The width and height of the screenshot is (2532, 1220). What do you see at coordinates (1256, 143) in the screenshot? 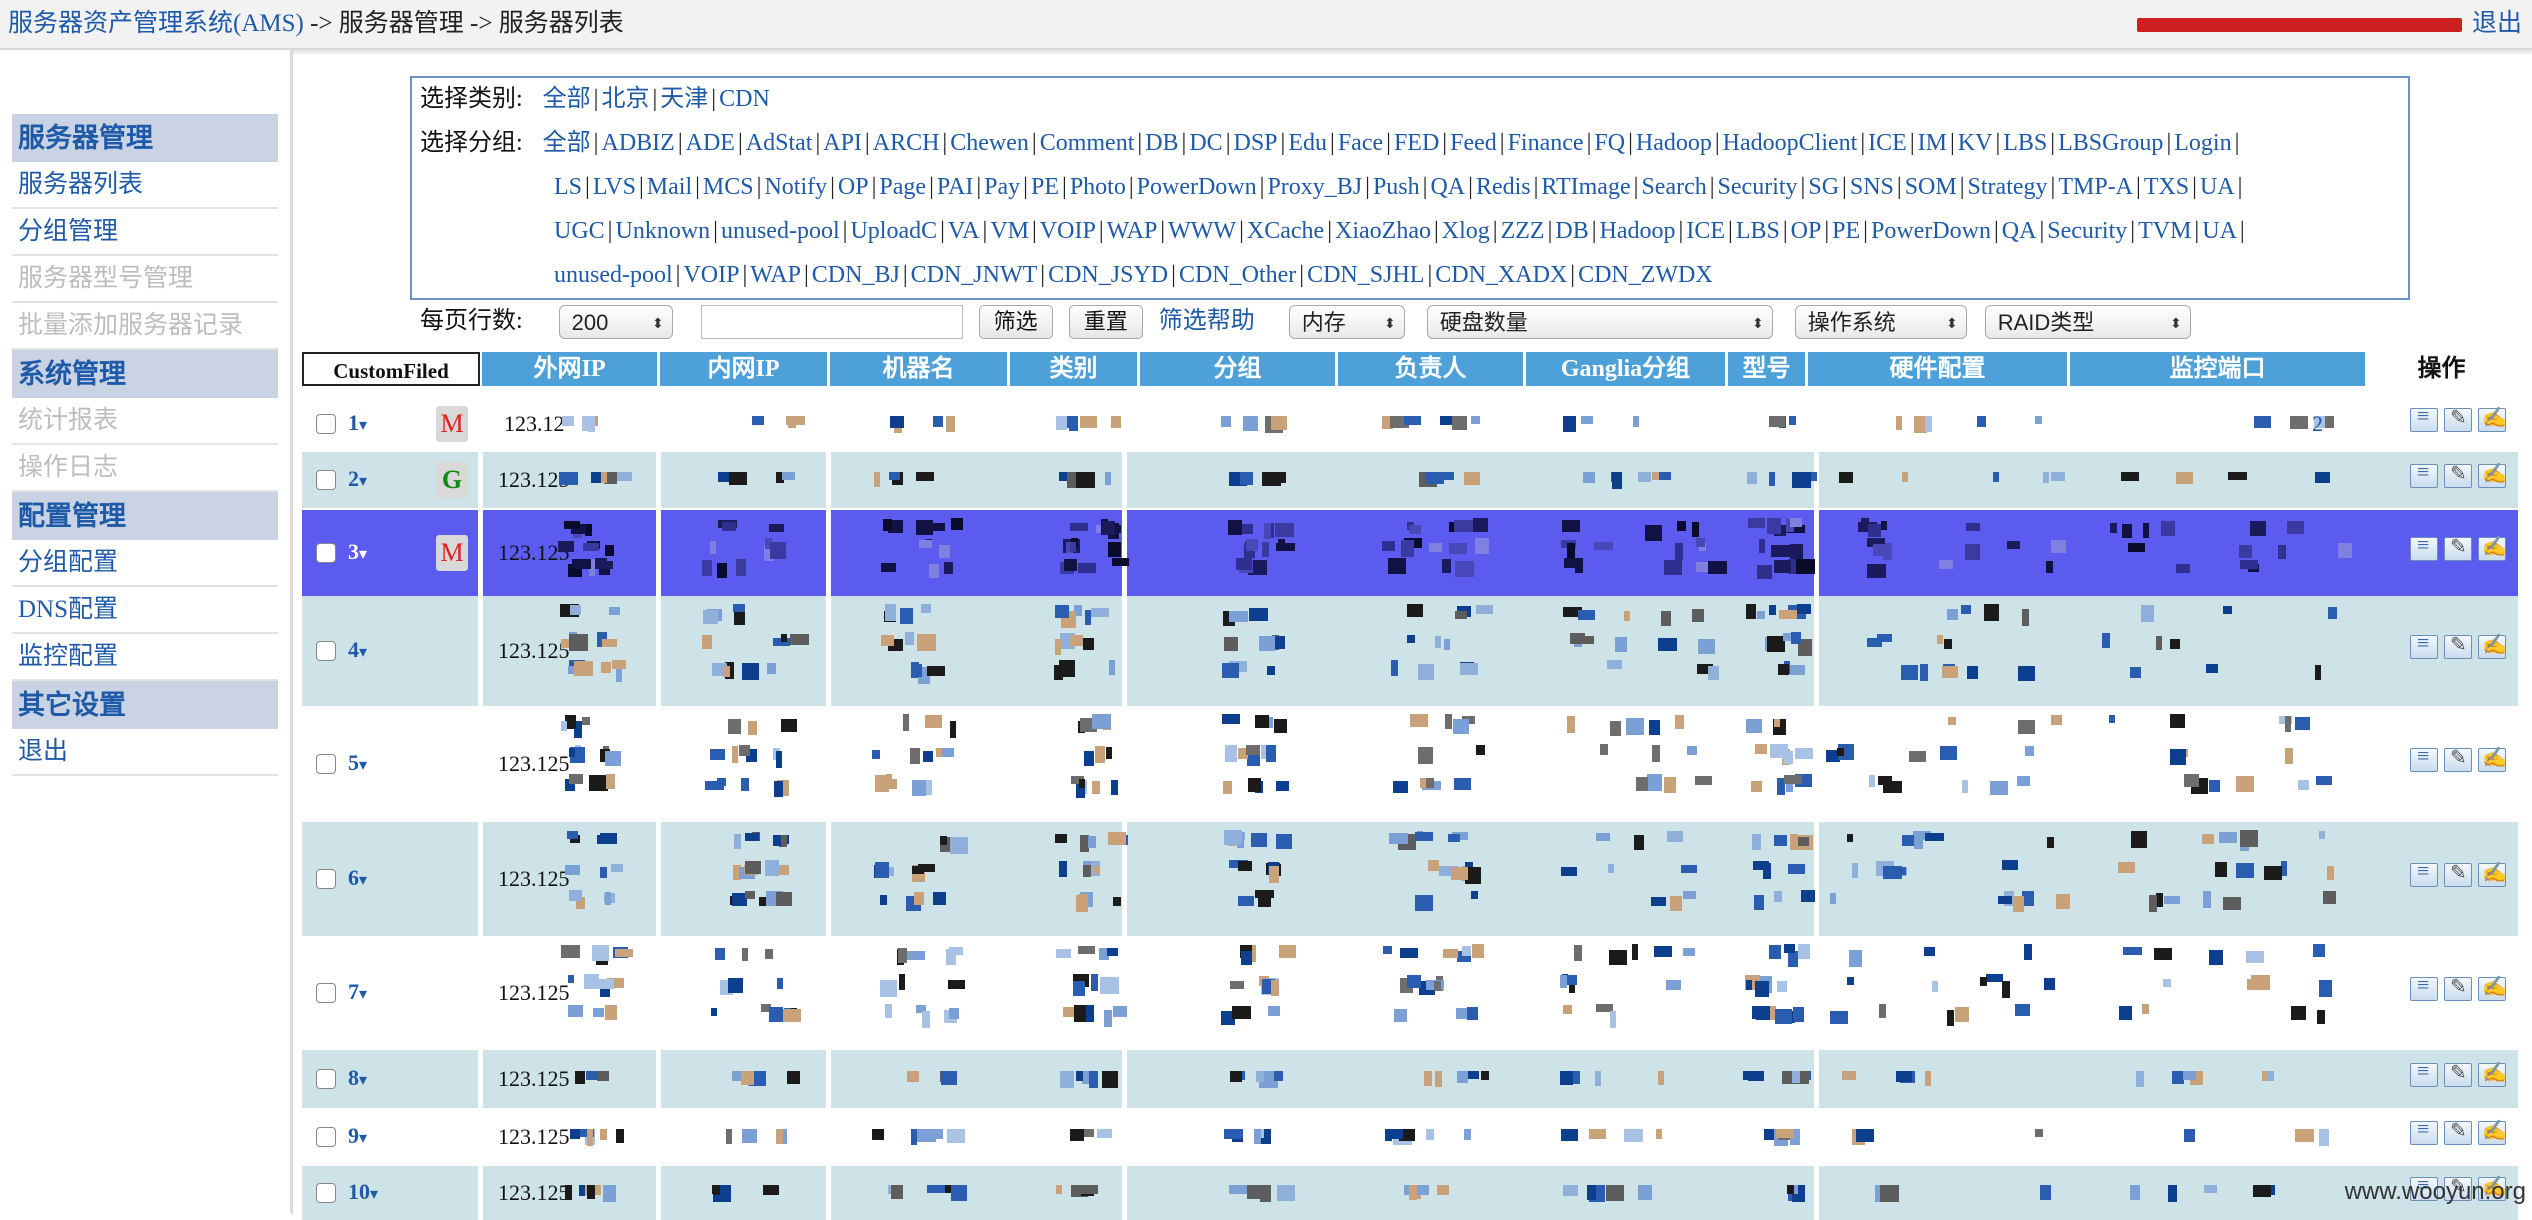
I see `group-link: DSP` at bounding box center [1256, 143].